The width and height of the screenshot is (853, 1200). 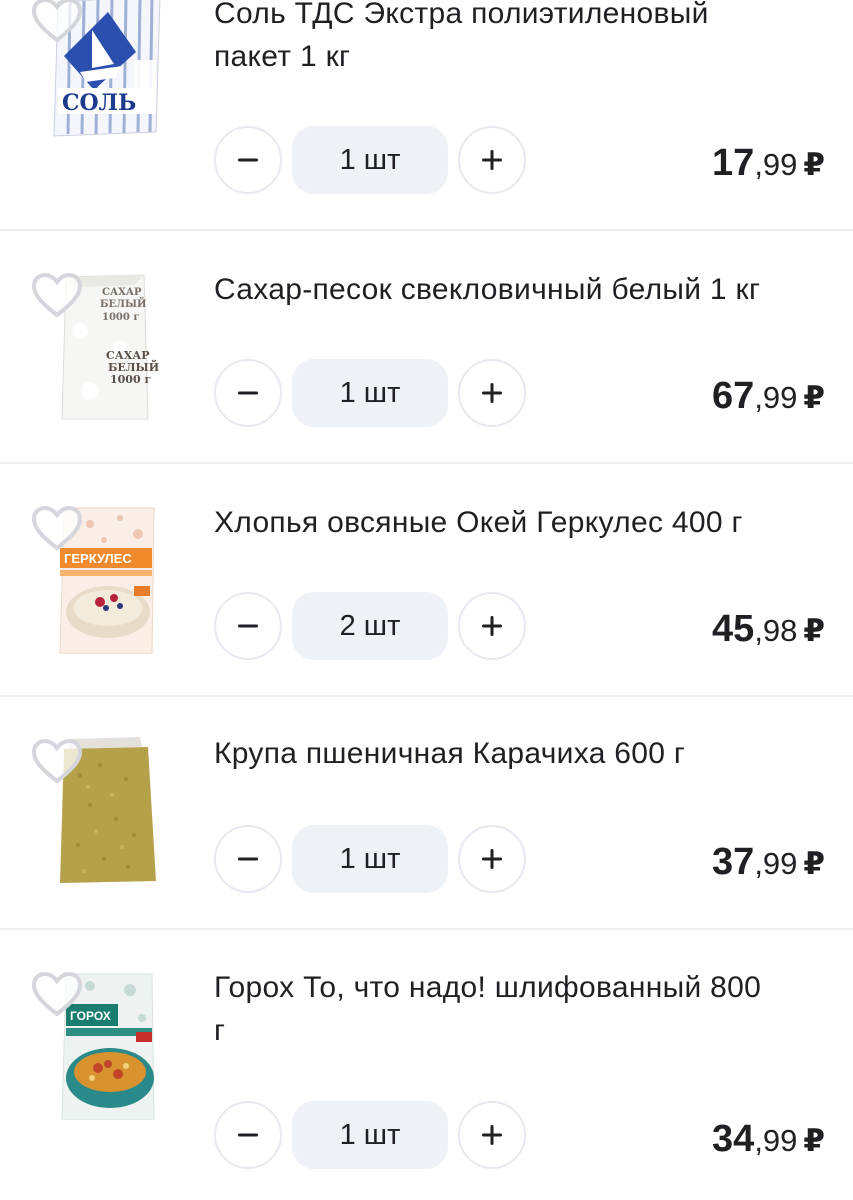 I want to click on product-title: Горох То, что надо! шлифованный 800 г, so click(x=524, y=1009).